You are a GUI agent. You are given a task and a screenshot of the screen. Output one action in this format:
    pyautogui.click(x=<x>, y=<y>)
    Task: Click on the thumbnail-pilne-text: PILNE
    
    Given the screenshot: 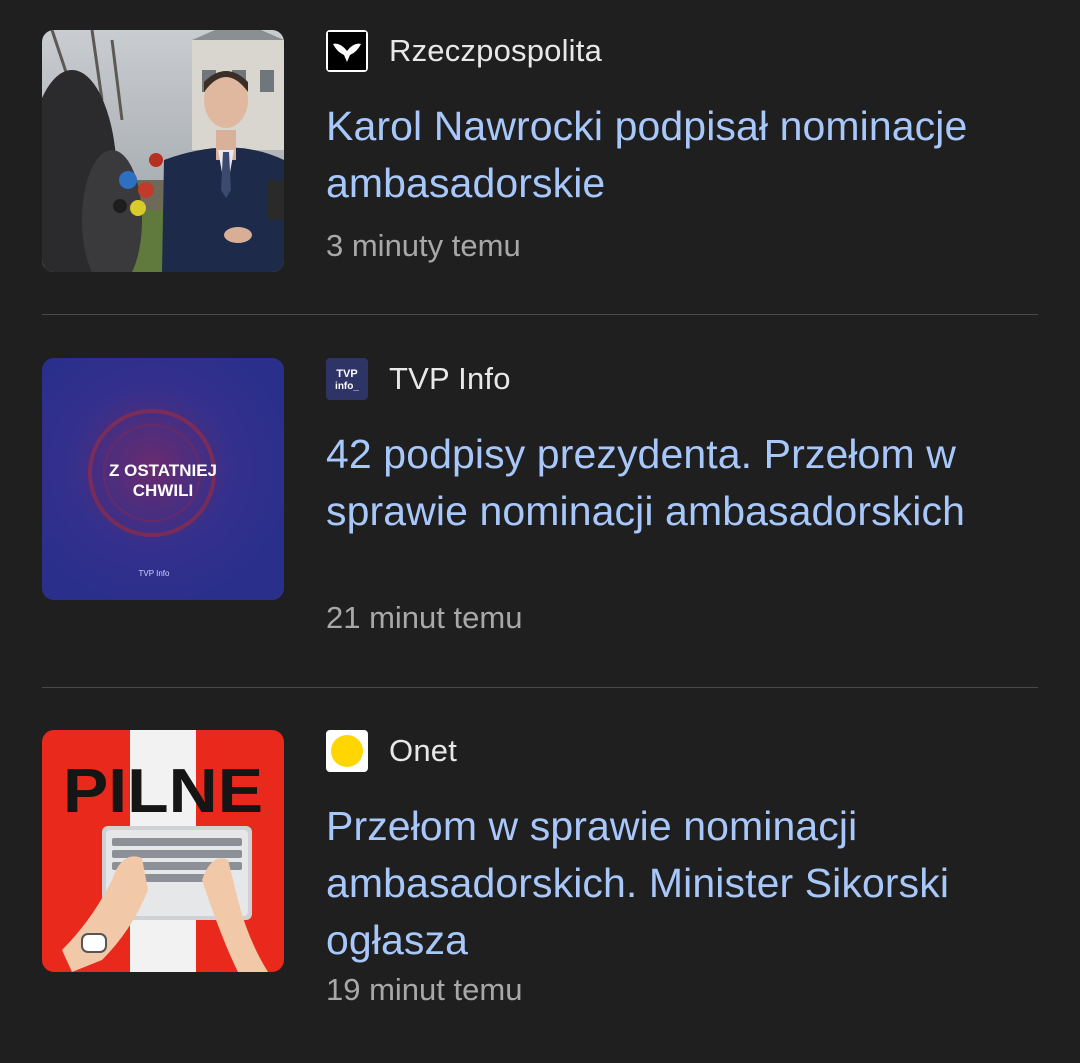 What is the action you would take?
    pyautogui.click(x=163, y=791)
    